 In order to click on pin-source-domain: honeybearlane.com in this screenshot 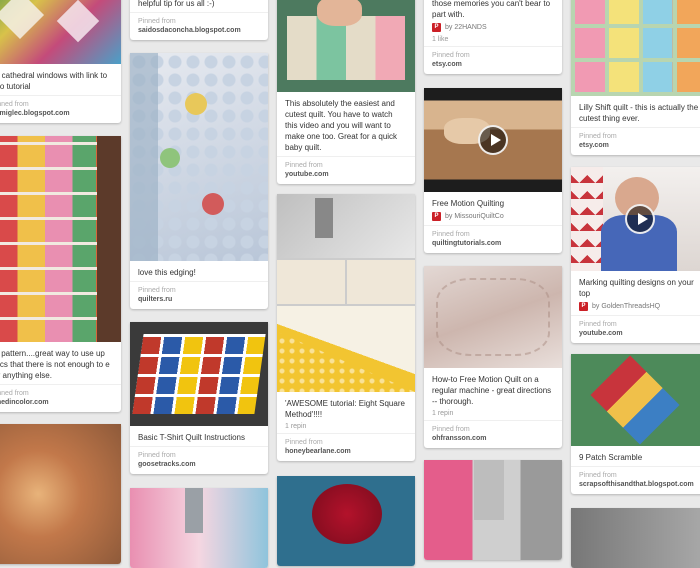, I will do `click(346, 451)`.